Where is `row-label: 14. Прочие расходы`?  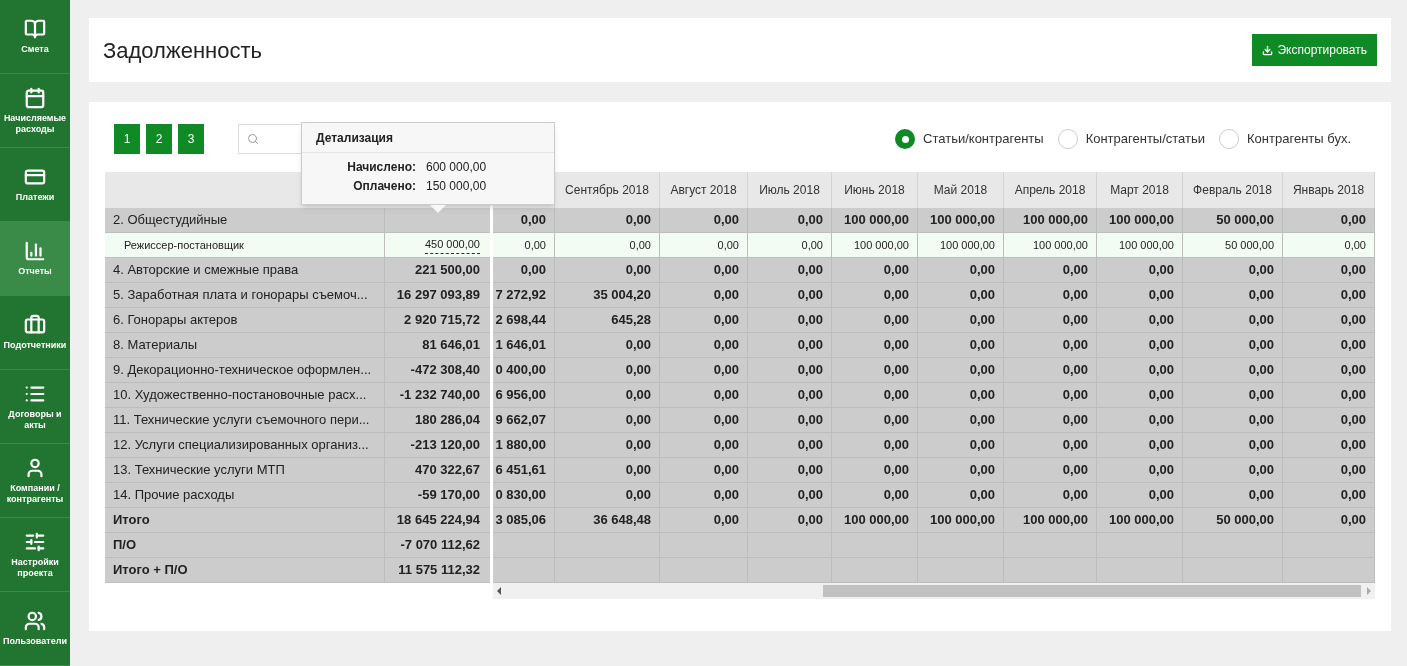 row-label: 14. Прочие расходы is located at coordinates (245, 495).